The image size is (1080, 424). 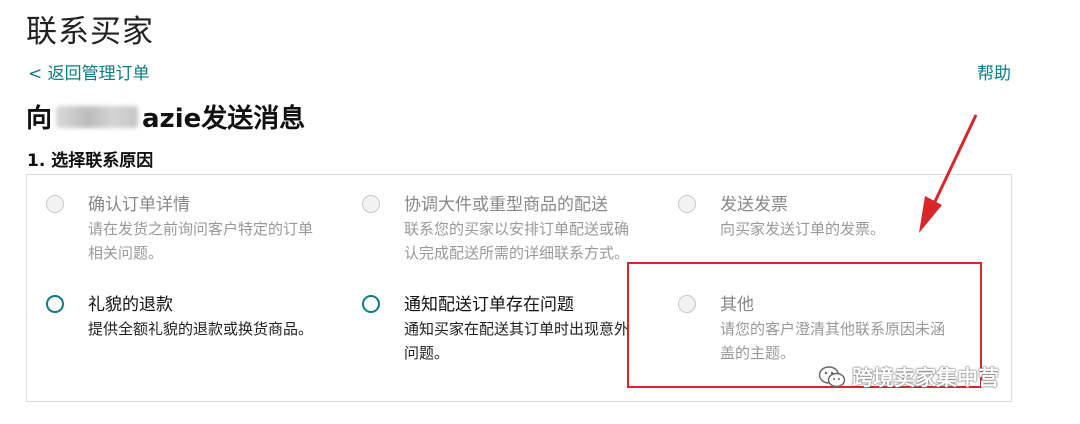 I want to click on watermark-text: 跨境卖家集中营, so click(x=925, y=378).